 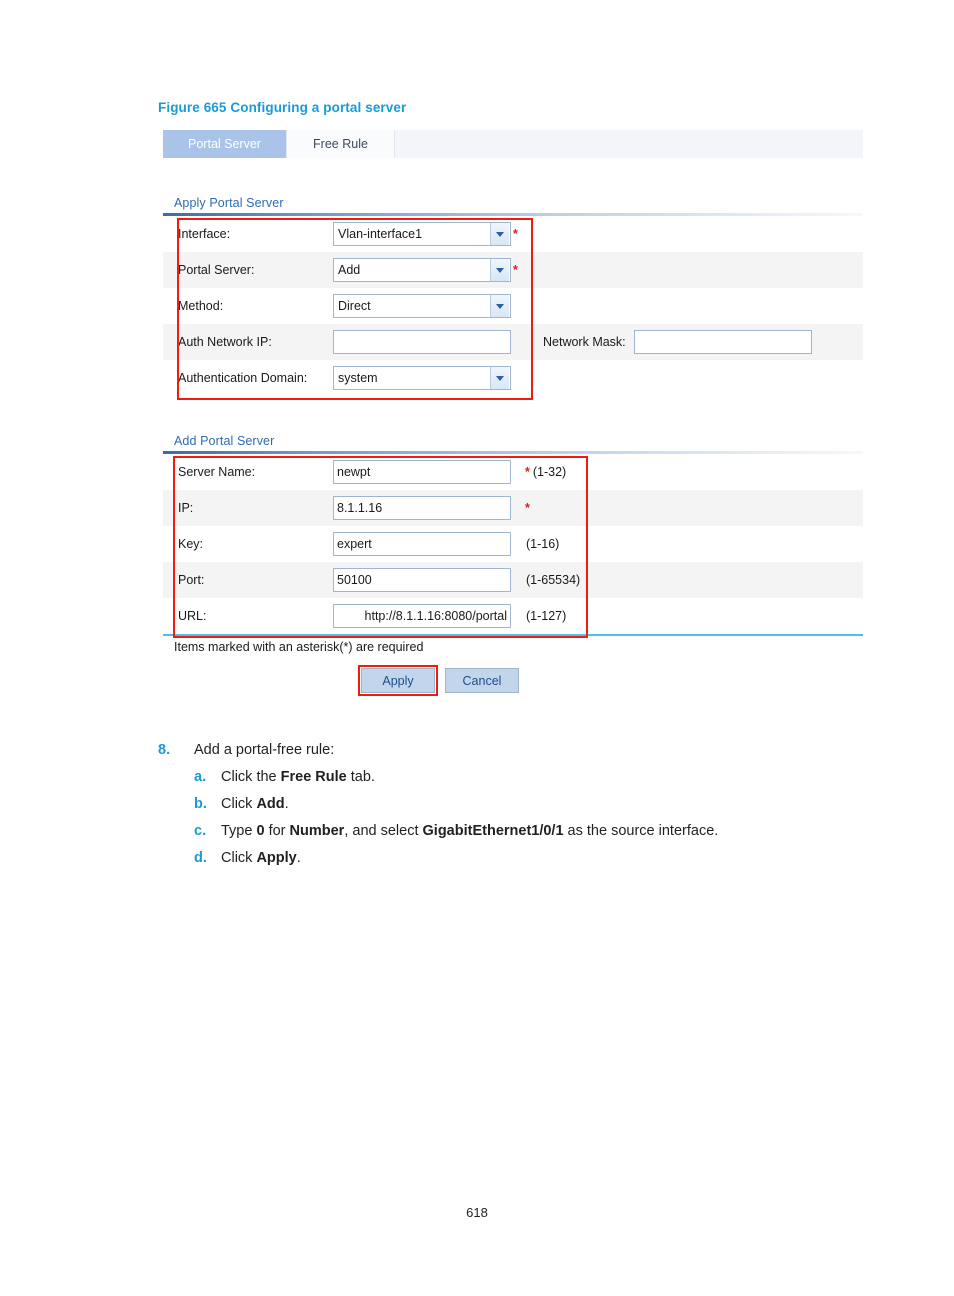 I want to click on apply-portal-server-title: Apply Portal Server, so click(x=229, y=203).